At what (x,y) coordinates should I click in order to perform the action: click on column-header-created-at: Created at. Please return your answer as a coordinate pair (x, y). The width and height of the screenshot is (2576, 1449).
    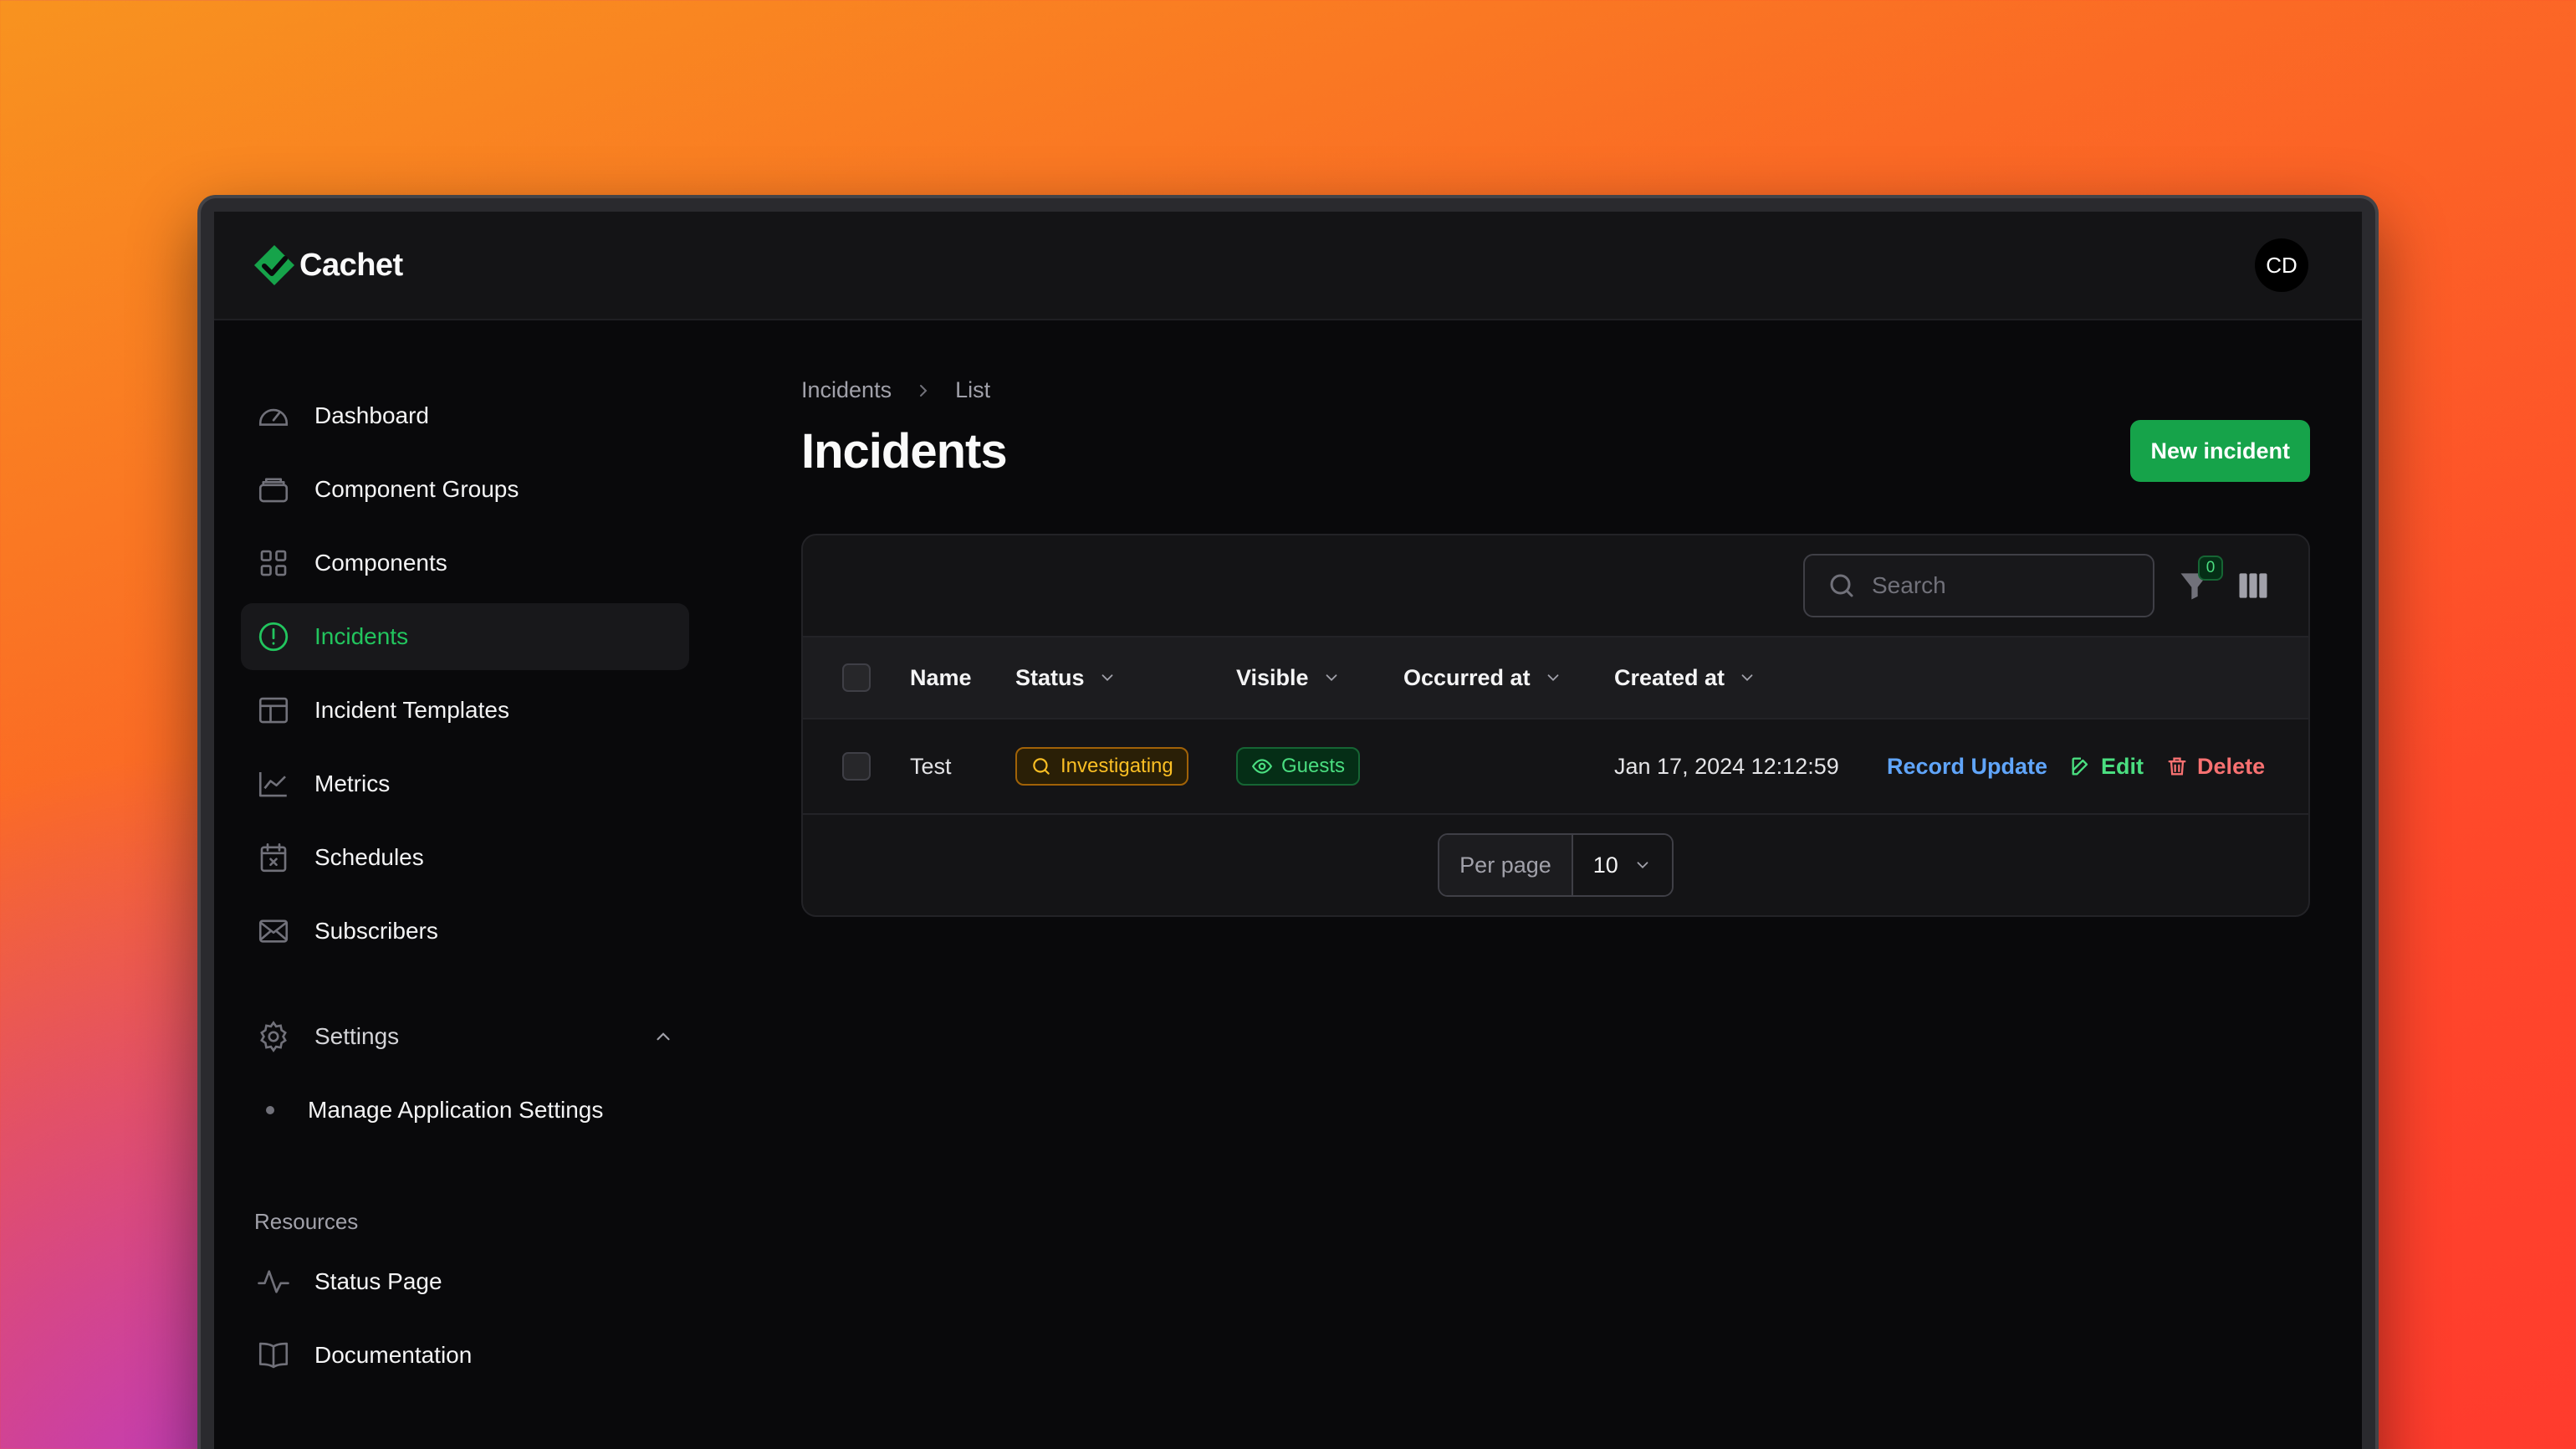
    Looking at the image, I should click on (1750, 678).